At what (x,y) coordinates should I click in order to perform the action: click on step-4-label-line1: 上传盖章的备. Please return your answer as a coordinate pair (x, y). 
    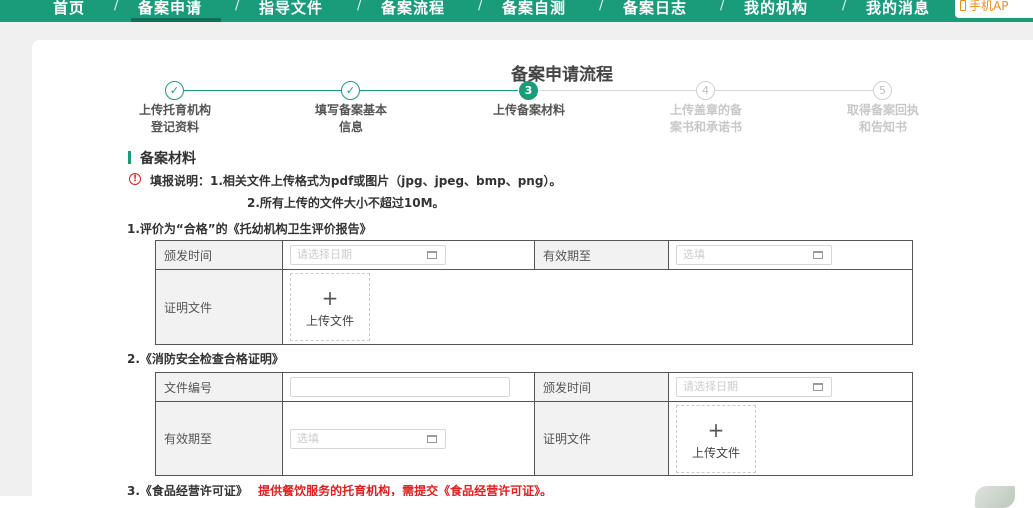
    Looking at the image, I should click on (705, 110).